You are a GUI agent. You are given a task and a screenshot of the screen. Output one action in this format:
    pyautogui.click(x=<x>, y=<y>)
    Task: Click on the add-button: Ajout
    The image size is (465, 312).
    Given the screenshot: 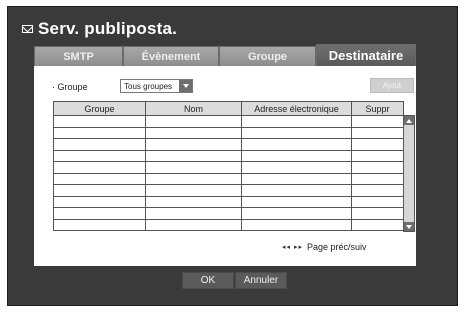 What is the action you would take?
    pyautogui.click(x=392, y=85)
    